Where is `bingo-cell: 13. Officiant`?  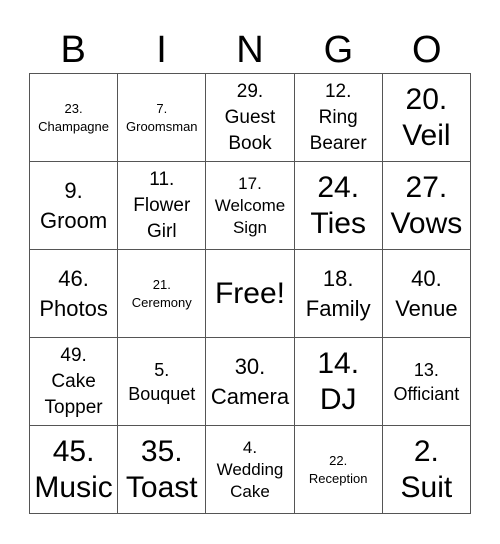
bingo-cell: 13. Officiant is located at coordinates (426, 382).